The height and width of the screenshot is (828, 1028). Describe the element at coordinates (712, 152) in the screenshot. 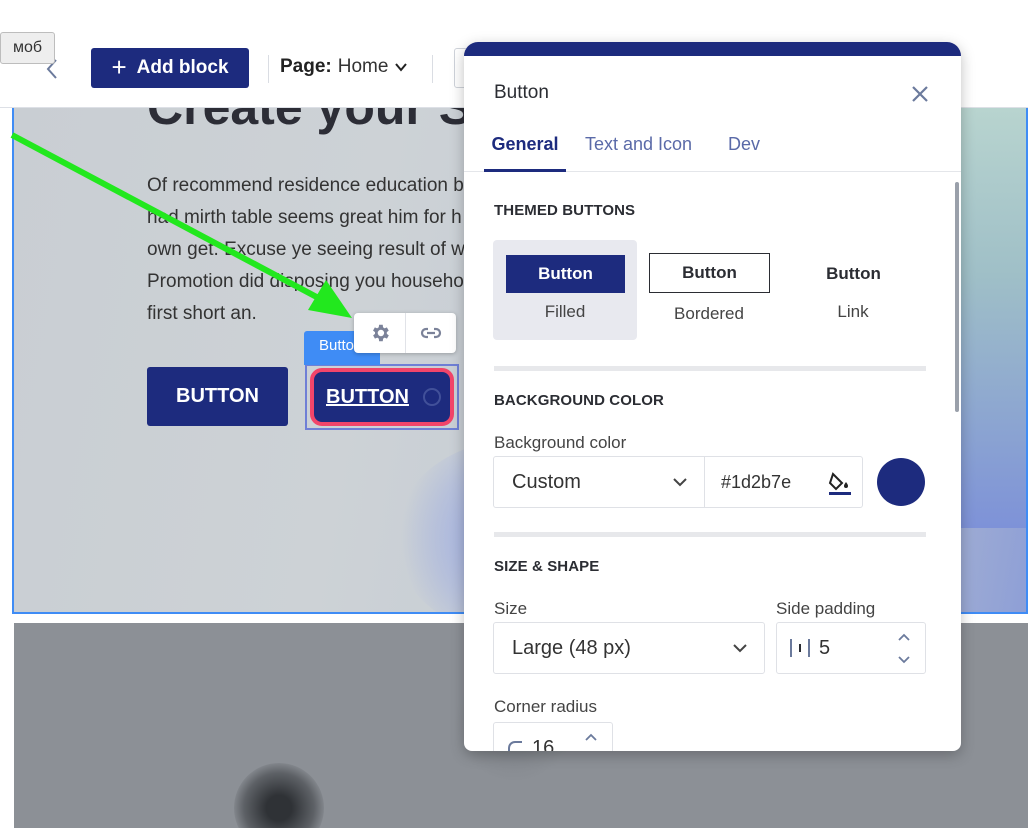

I see `panel-tabs: General Text and Icon Dev` at that location.